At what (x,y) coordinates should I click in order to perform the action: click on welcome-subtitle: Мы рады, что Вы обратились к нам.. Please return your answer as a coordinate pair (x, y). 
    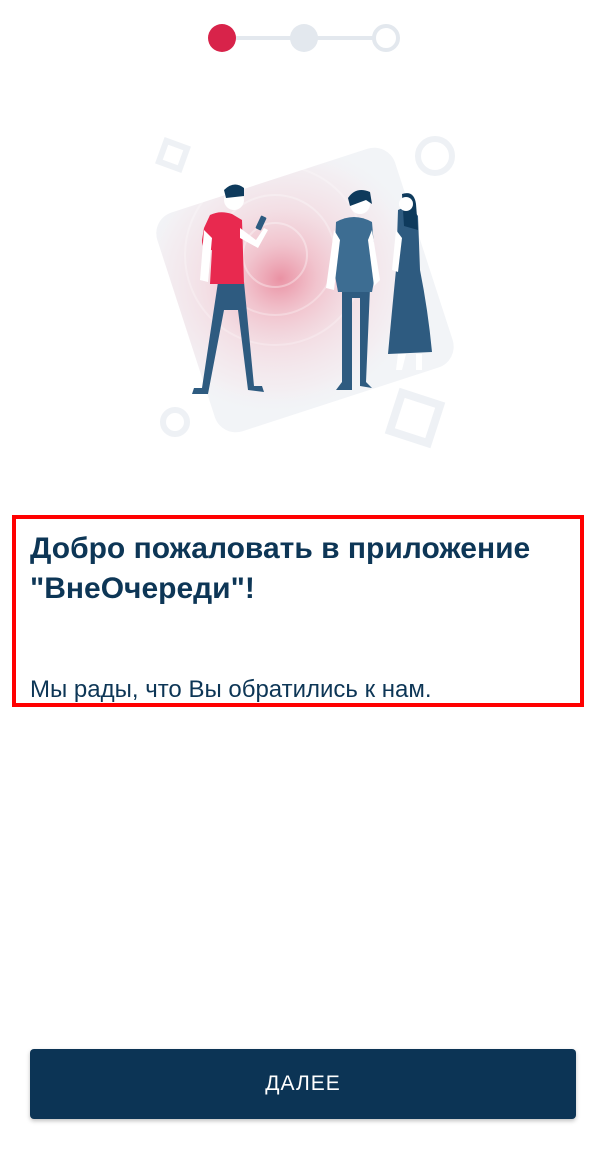
    Looking at the image, I should click on (231, 689).